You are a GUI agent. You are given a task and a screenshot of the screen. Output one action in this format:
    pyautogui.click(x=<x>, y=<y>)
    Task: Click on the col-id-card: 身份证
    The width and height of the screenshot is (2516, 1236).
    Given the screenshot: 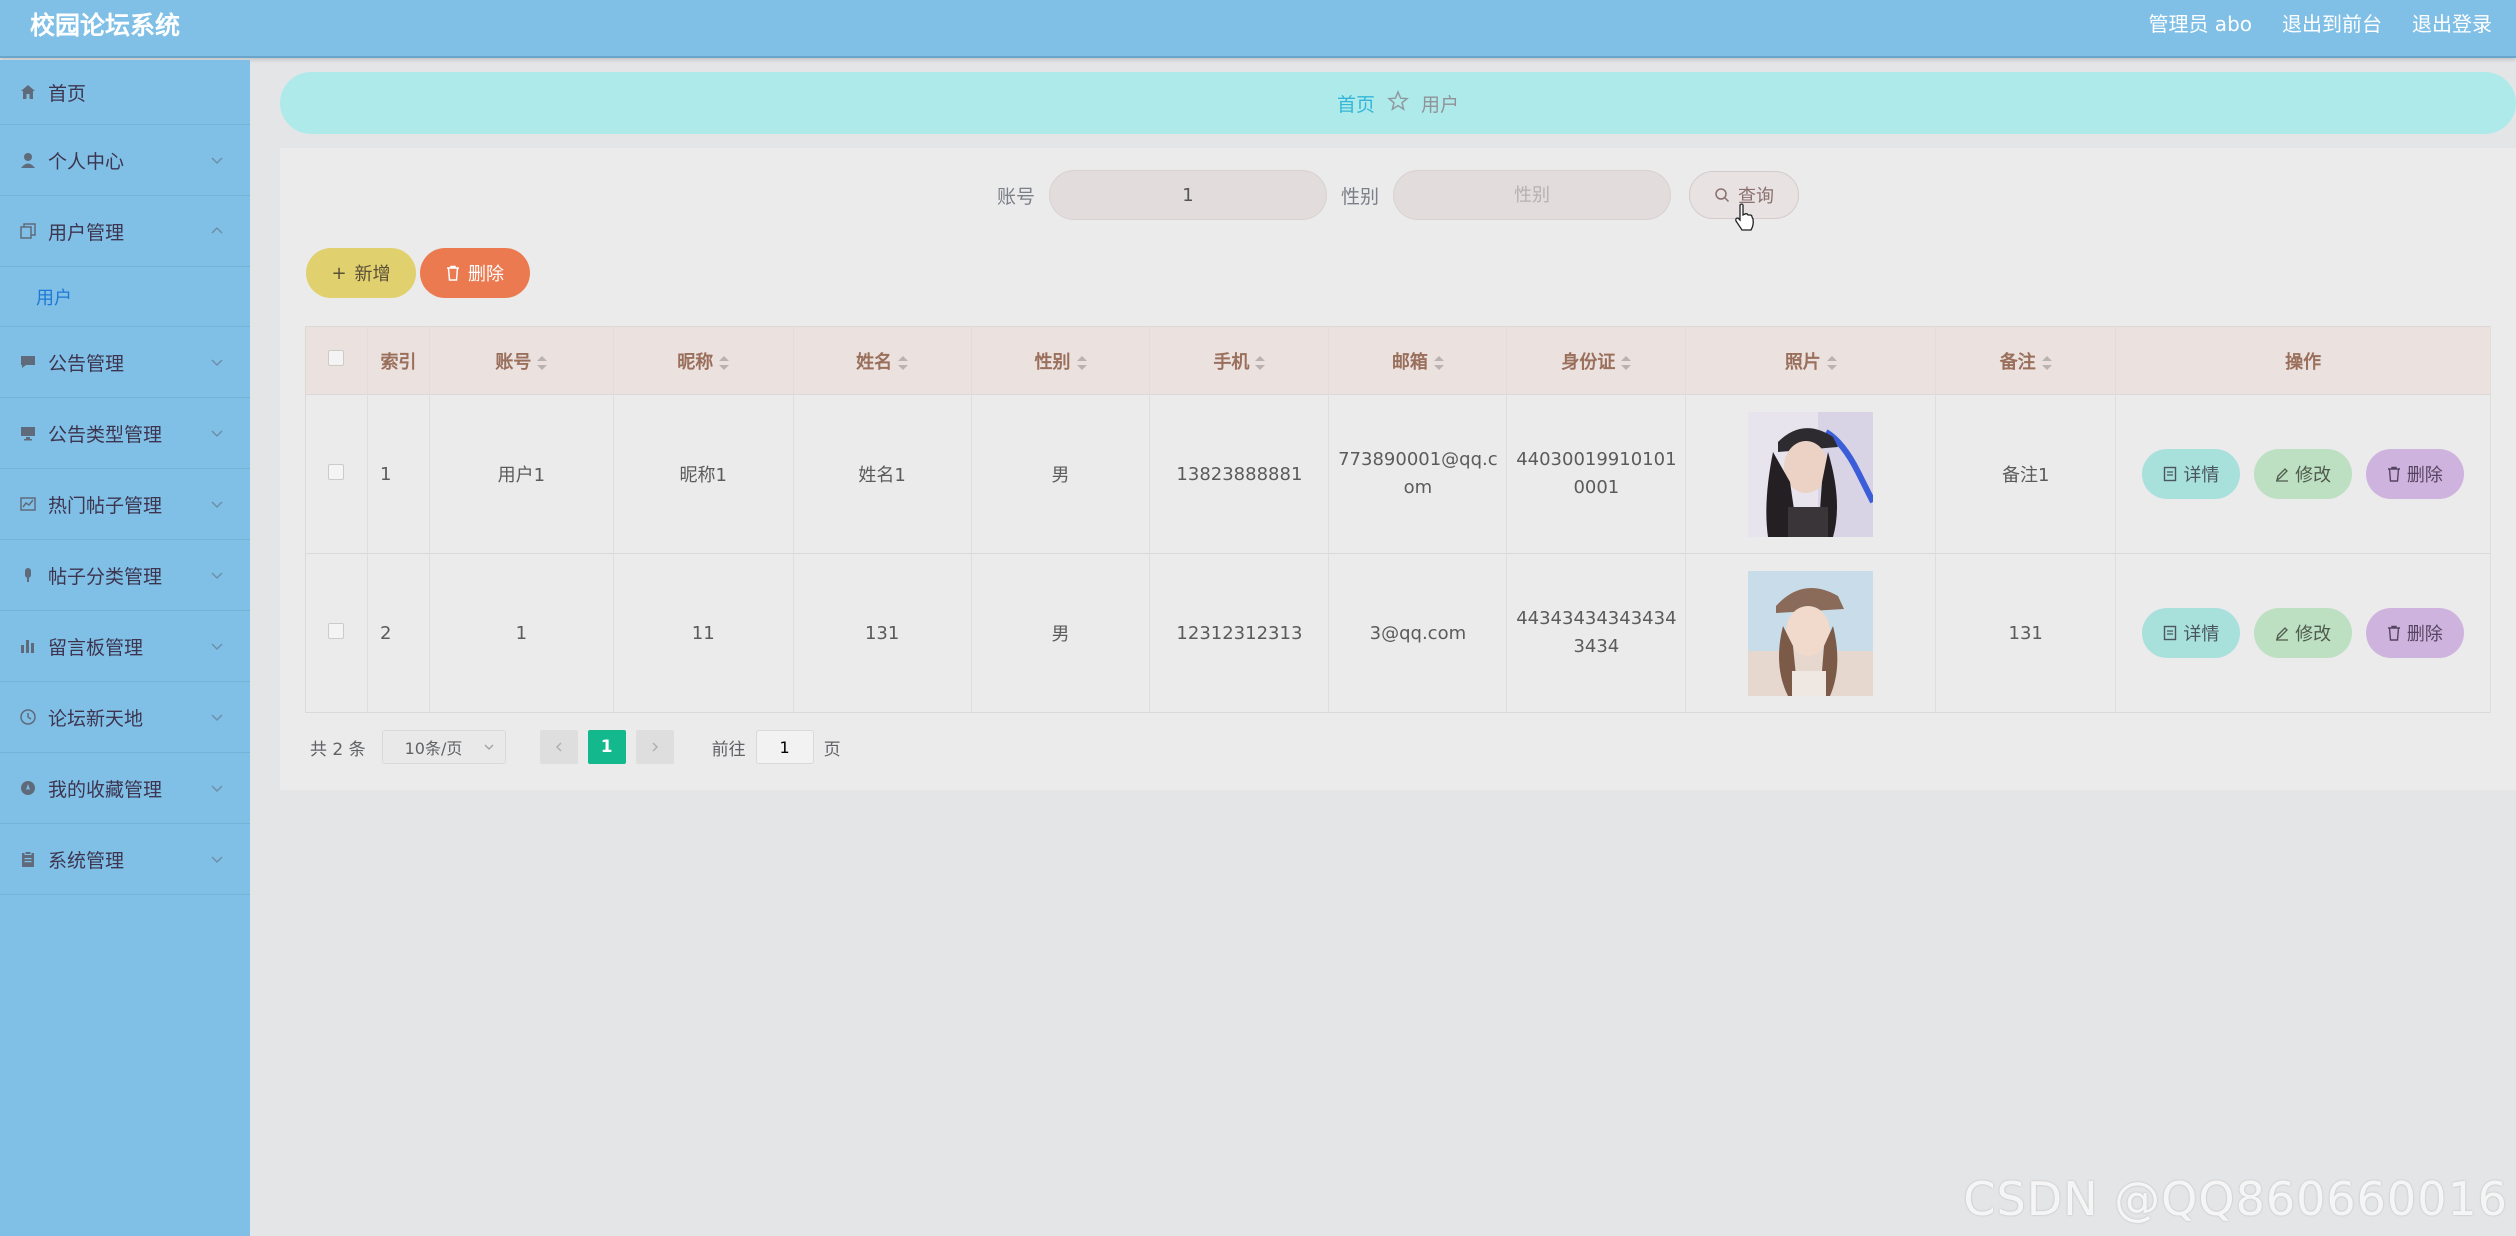 What is the action you would take?
    pyautogui.click(x=1596, y=360)
    